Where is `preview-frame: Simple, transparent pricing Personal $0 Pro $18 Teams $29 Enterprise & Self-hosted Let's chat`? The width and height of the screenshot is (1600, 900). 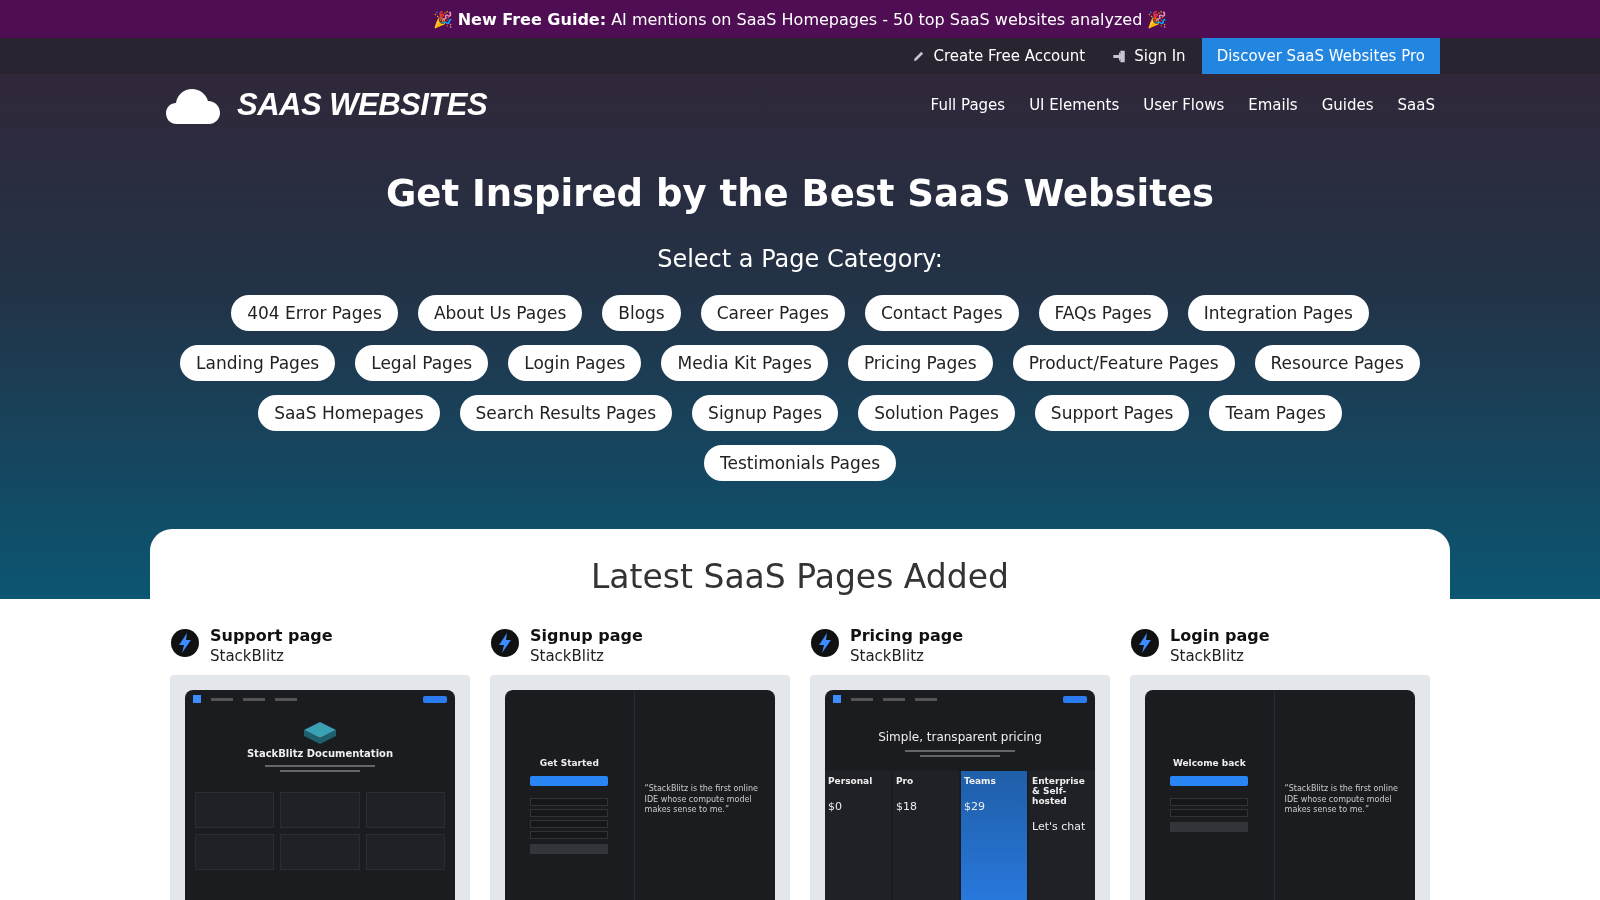
preview-frame: Simple, transparent pricing Personal $0 Pro $18 Teams $29 Enterprise & Self-hosted Let's chat is located at coordinates (960, 787).